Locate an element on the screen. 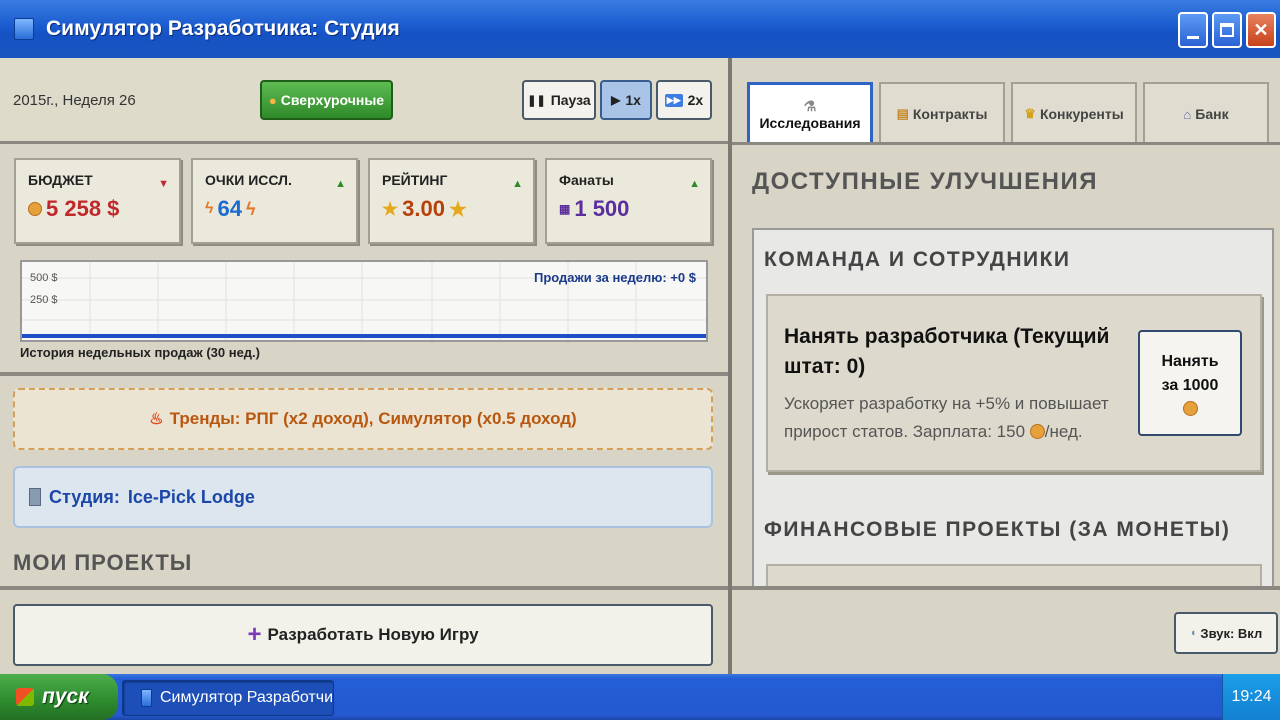  fire-icon: ♨ is located at coordinates (156, 419).